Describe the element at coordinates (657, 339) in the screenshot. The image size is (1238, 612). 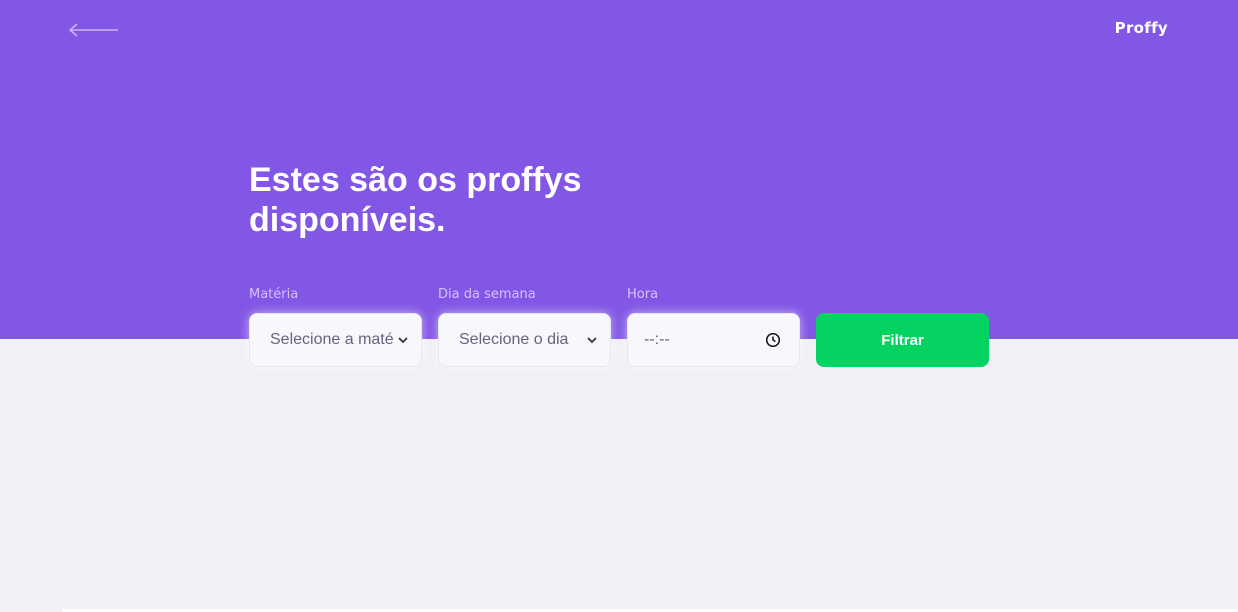
I see `time-input-value: --:--` at that location.